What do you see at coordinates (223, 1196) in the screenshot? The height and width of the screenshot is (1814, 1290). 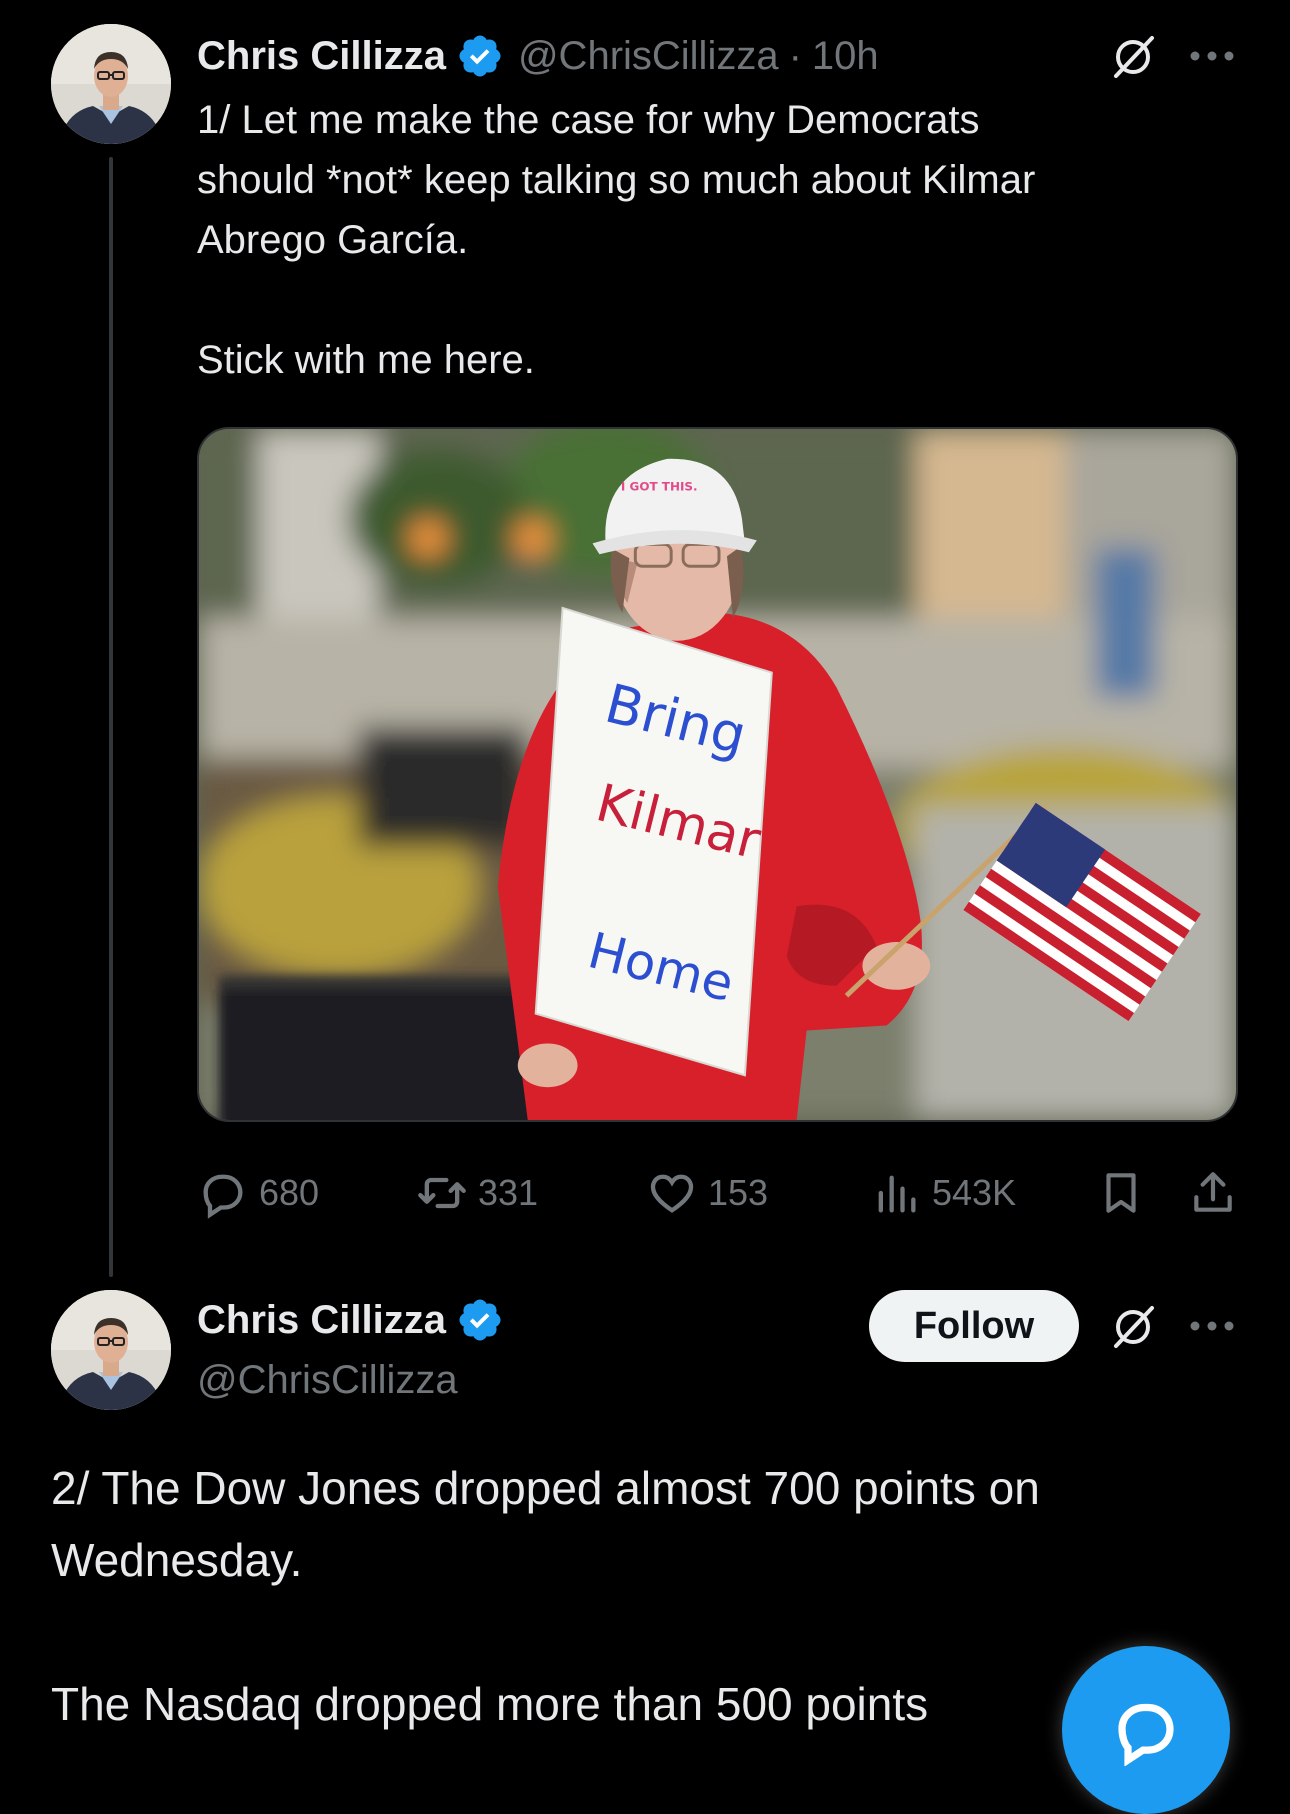 I see `reply-icon` at bounding box center [223, 1196].